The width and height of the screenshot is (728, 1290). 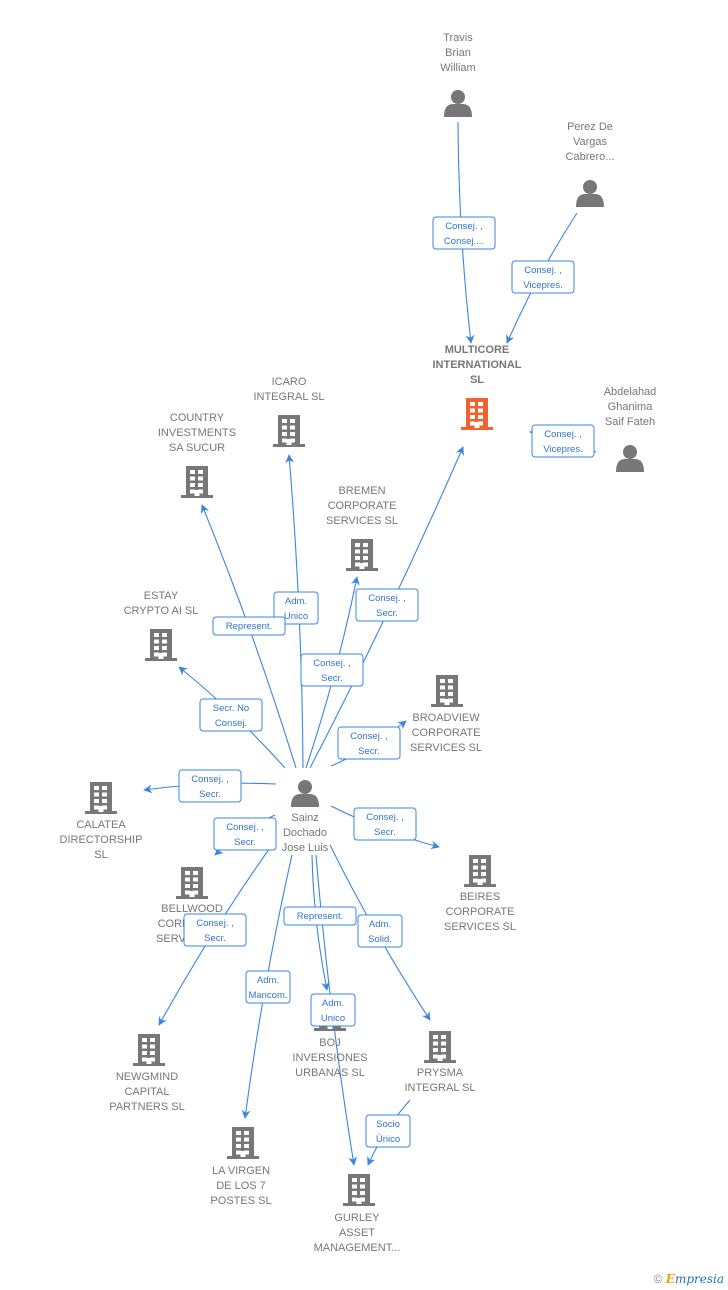 I want to click on node-label: CRYPTO AI SL, so click(x=161, y=611).